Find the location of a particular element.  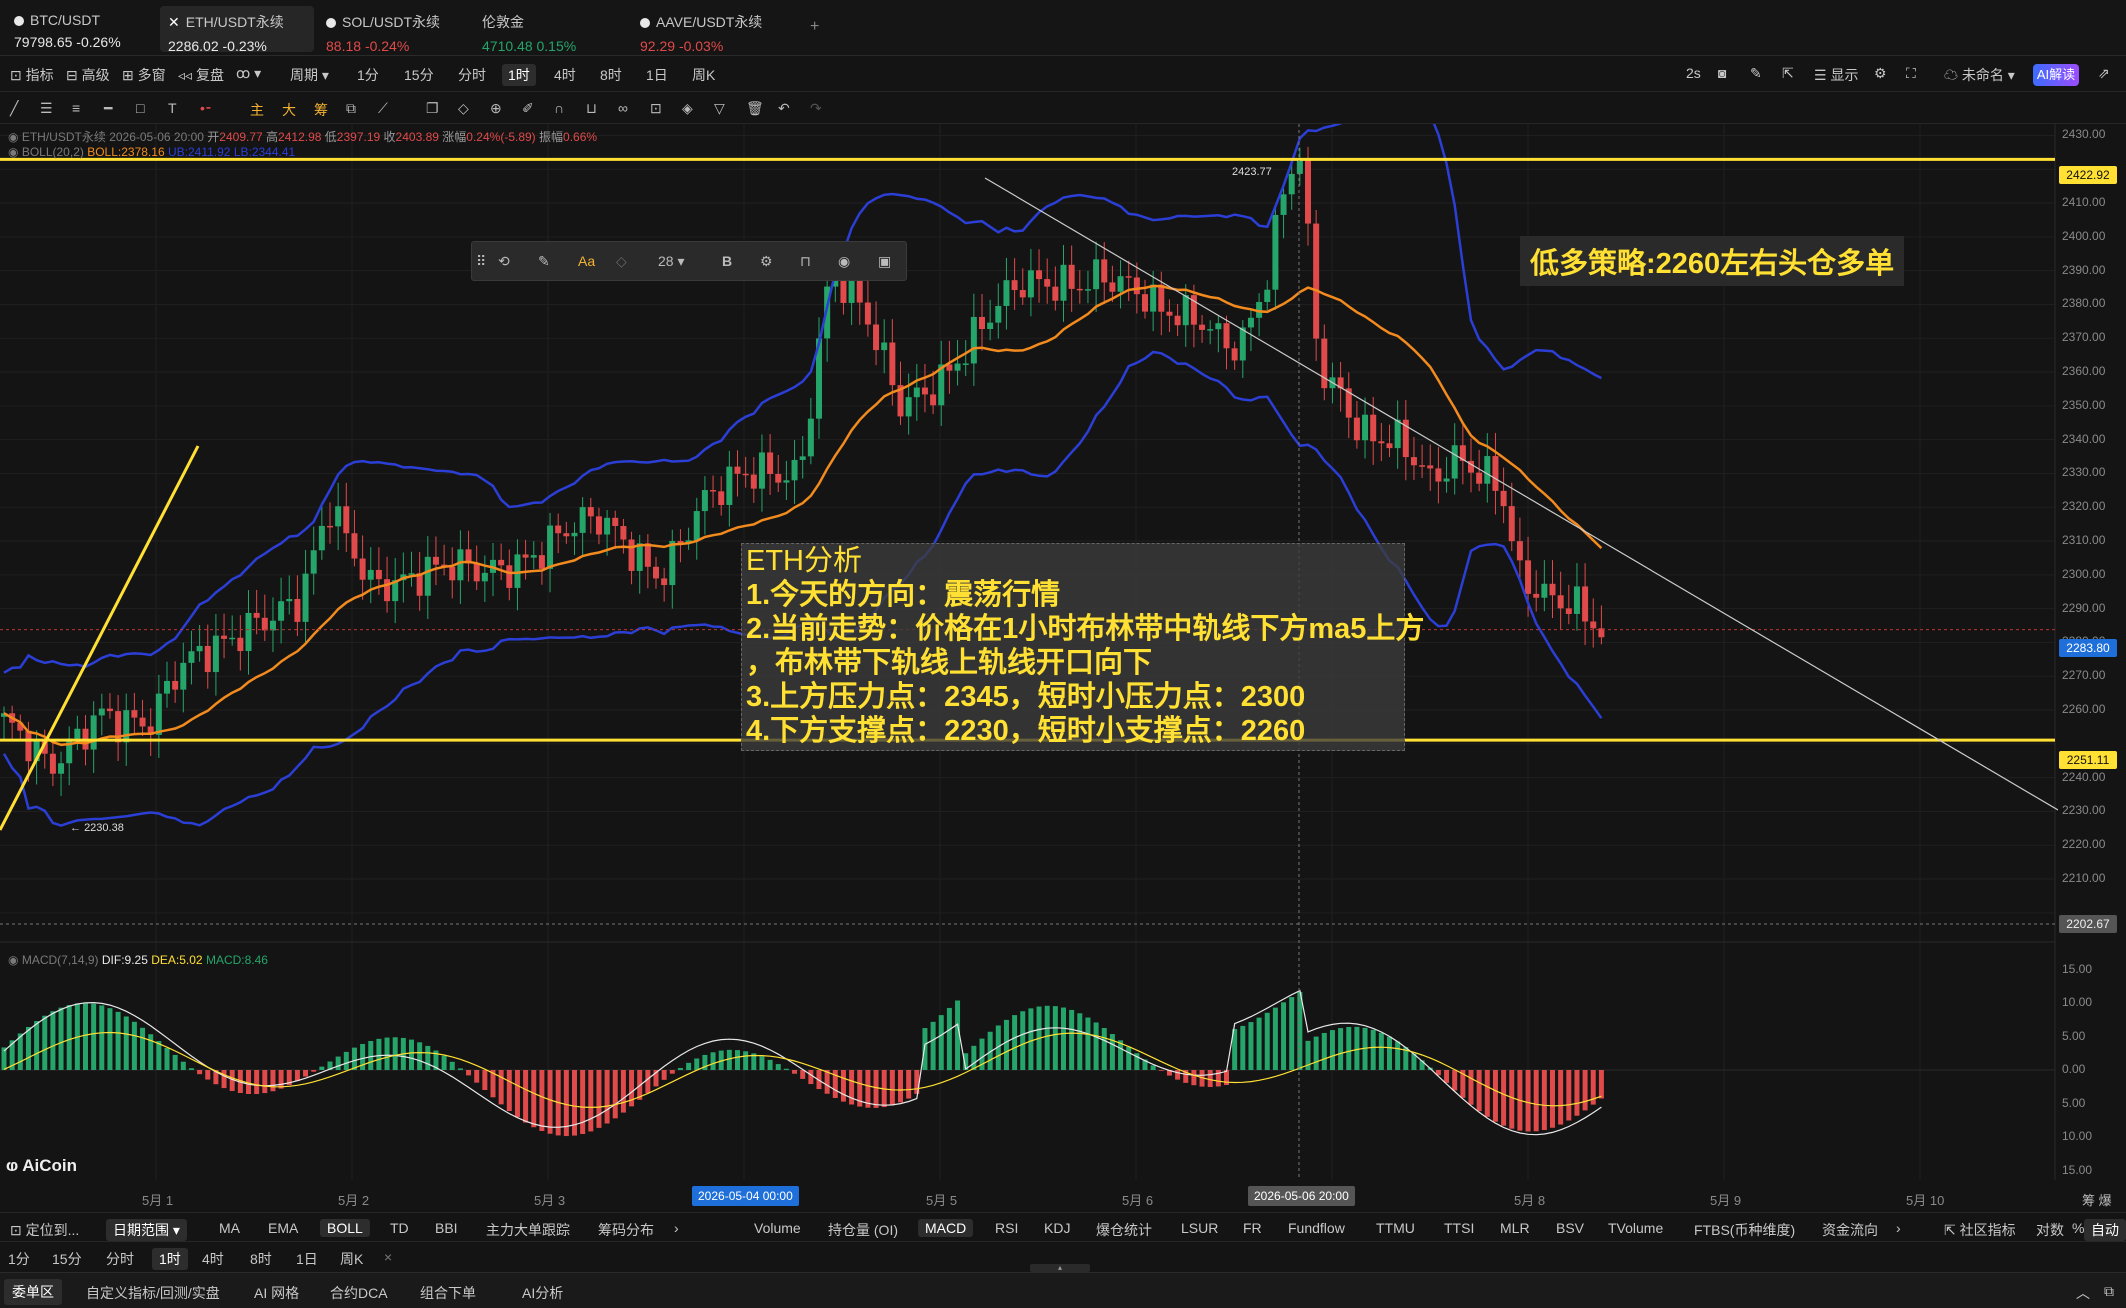

auto-scale-toggle: 自动 is located at coordinates (2105, 1230).